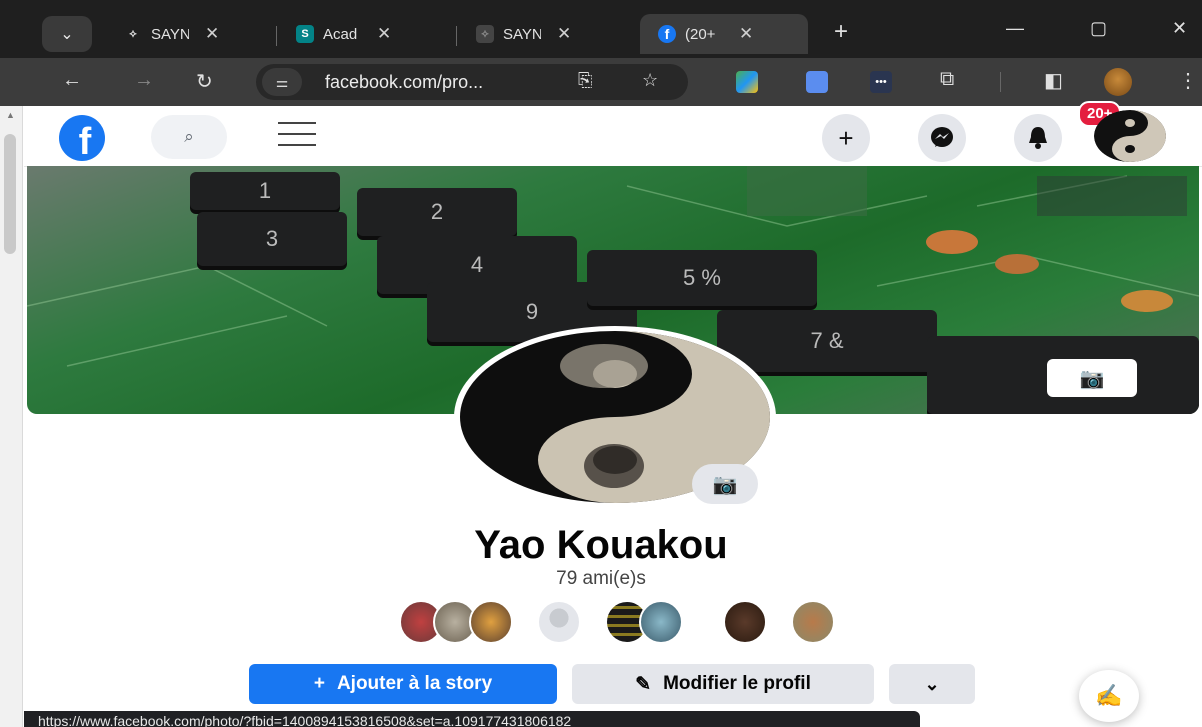 Image resolution: width=1202 pixels, height=727 pixels. Describe the element at coordinates (643, 684) in the screenshot. I see `pencil-icon: ✎` at that location.